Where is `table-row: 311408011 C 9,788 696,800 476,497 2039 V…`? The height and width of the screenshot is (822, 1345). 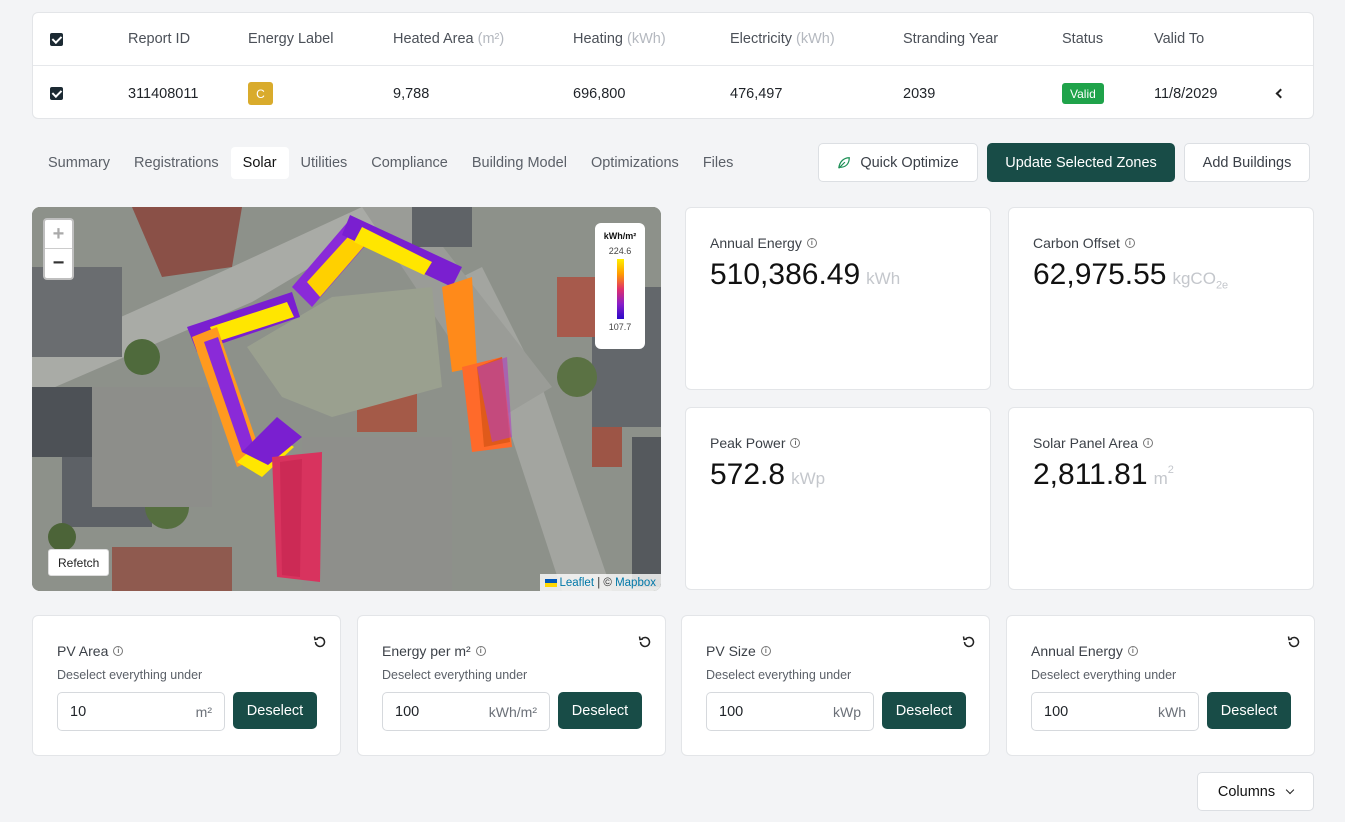
table-row: 311408011 C 9,788 696,800 476,497 2039 V… is located at coordinates (673, 93).